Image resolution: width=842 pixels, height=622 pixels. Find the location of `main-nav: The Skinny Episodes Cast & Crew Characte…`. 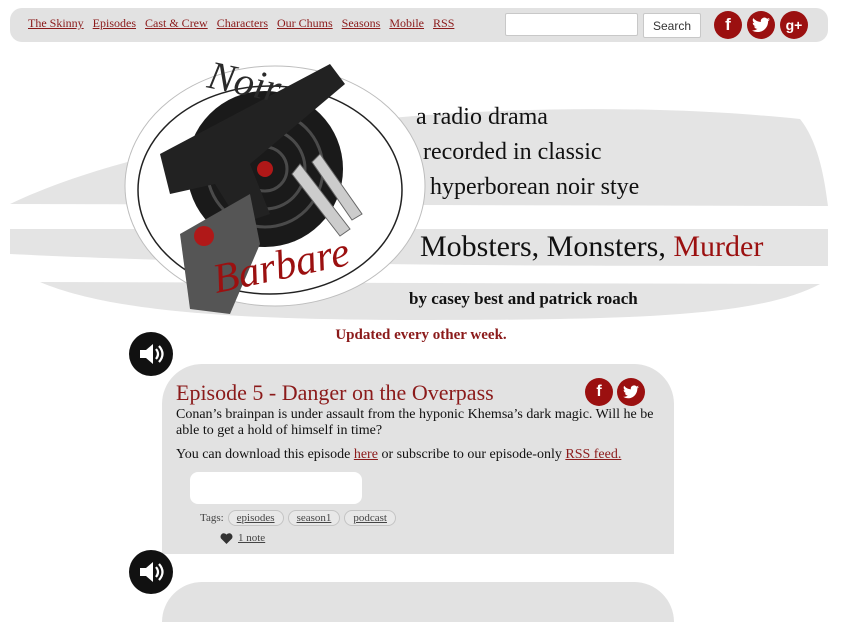

main-nav: The Skinny Episodes Cast & Crew Characte… is located at coordinates (245, 23).